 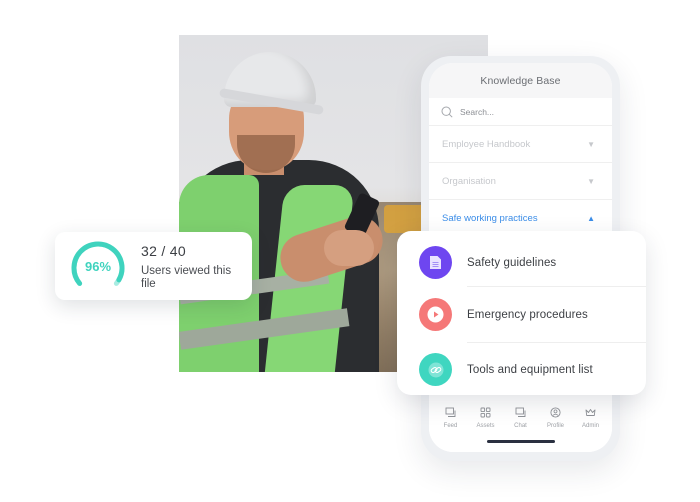 I want to click on tab-feed: Feed, so click(x=451, y=418).